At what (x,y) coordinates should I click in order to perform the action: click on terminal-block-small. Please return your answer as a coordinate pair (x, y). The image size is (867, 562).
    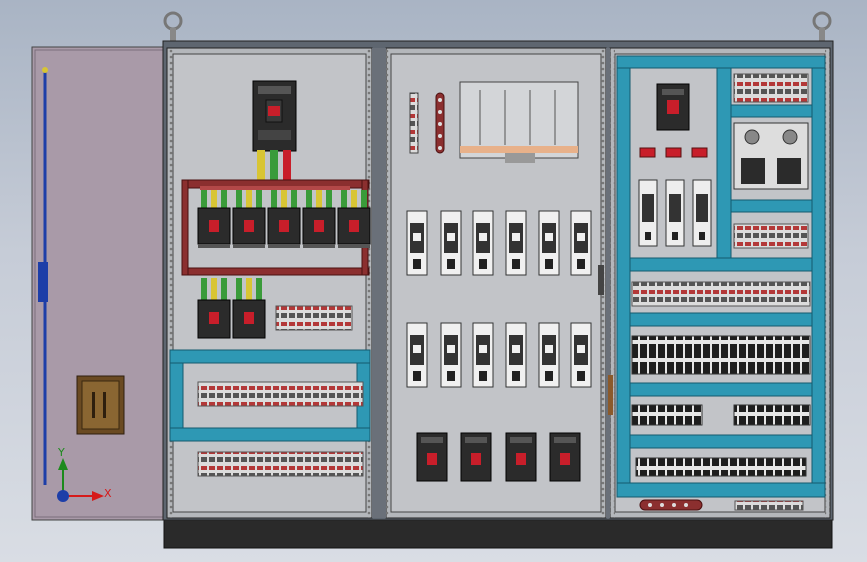
    Looking at the image, I should click on (314, 318).